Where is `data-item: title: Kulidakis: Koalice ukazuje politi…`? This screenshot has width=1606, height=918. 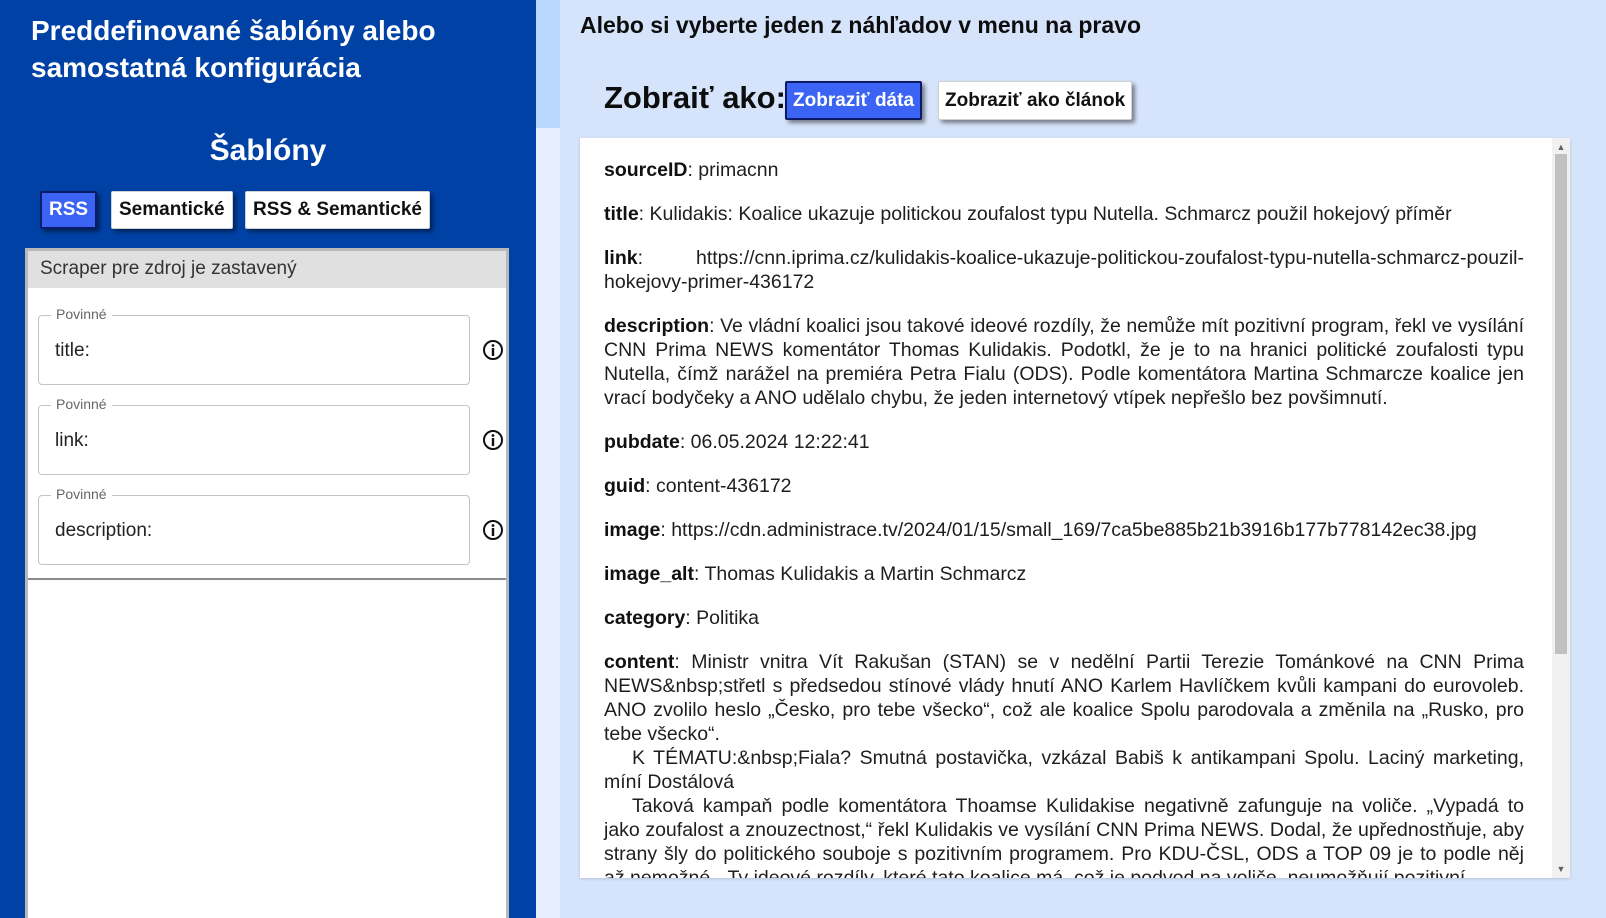 data-item: title: Kulidakis: Koalice ukazuje politi… is located at coordinates (1064, 214).